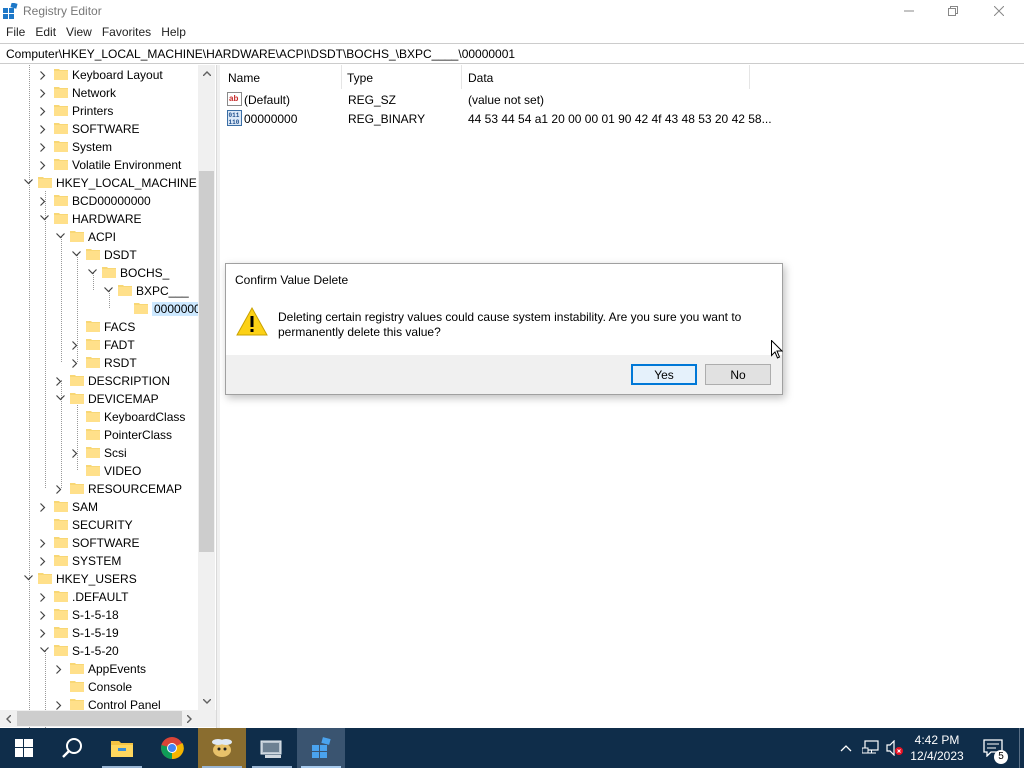 The image size is (1024, 768). I want to click on dialog-title-bar: Confirm Value Delete, so click(504, 279).